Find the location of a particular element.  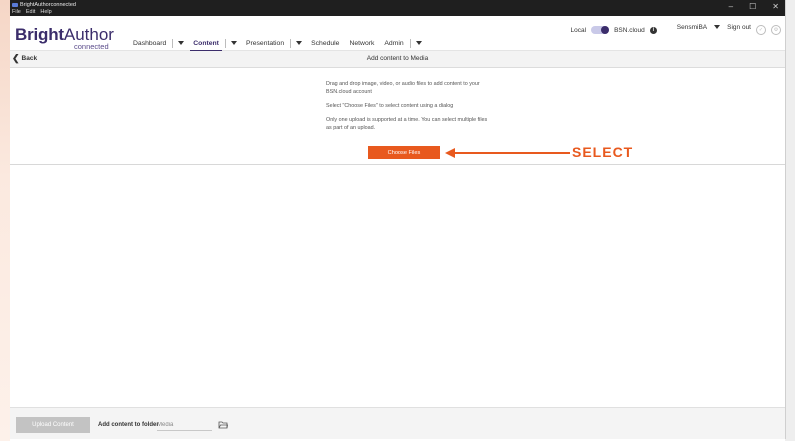

menu-edit: Edit is located at coordinates (30, 12).